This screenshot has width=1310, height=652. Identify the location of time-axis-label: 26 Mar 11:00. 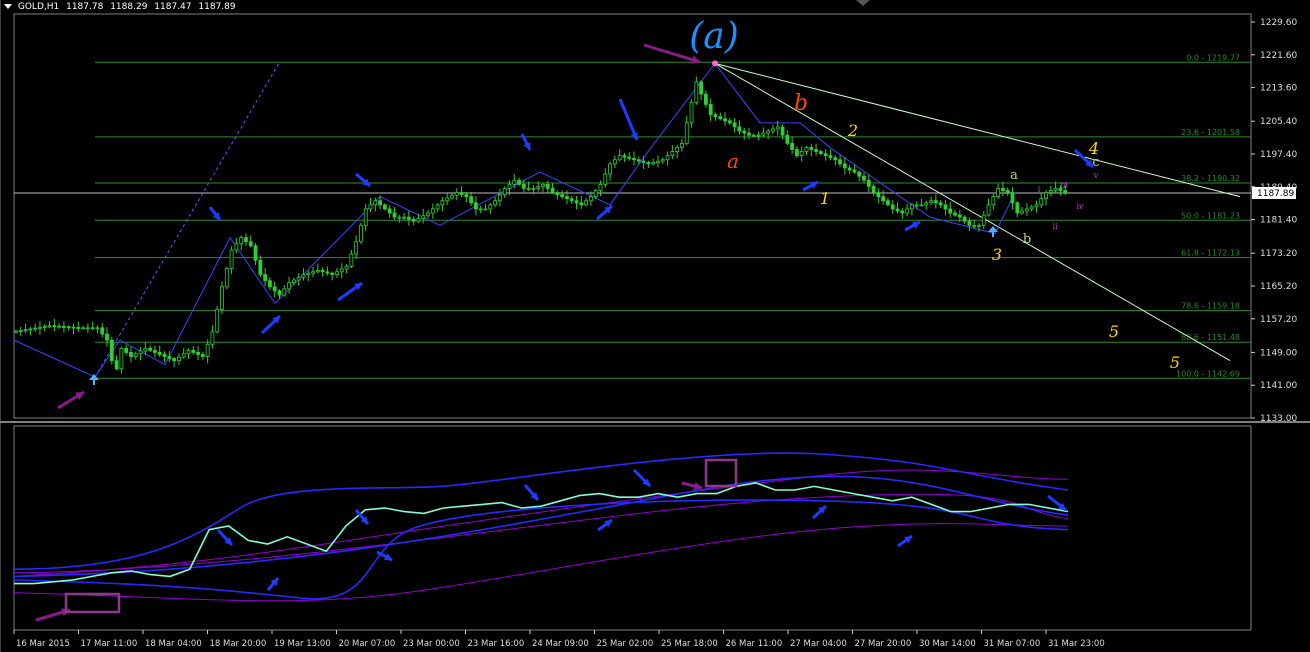
(754, 644).